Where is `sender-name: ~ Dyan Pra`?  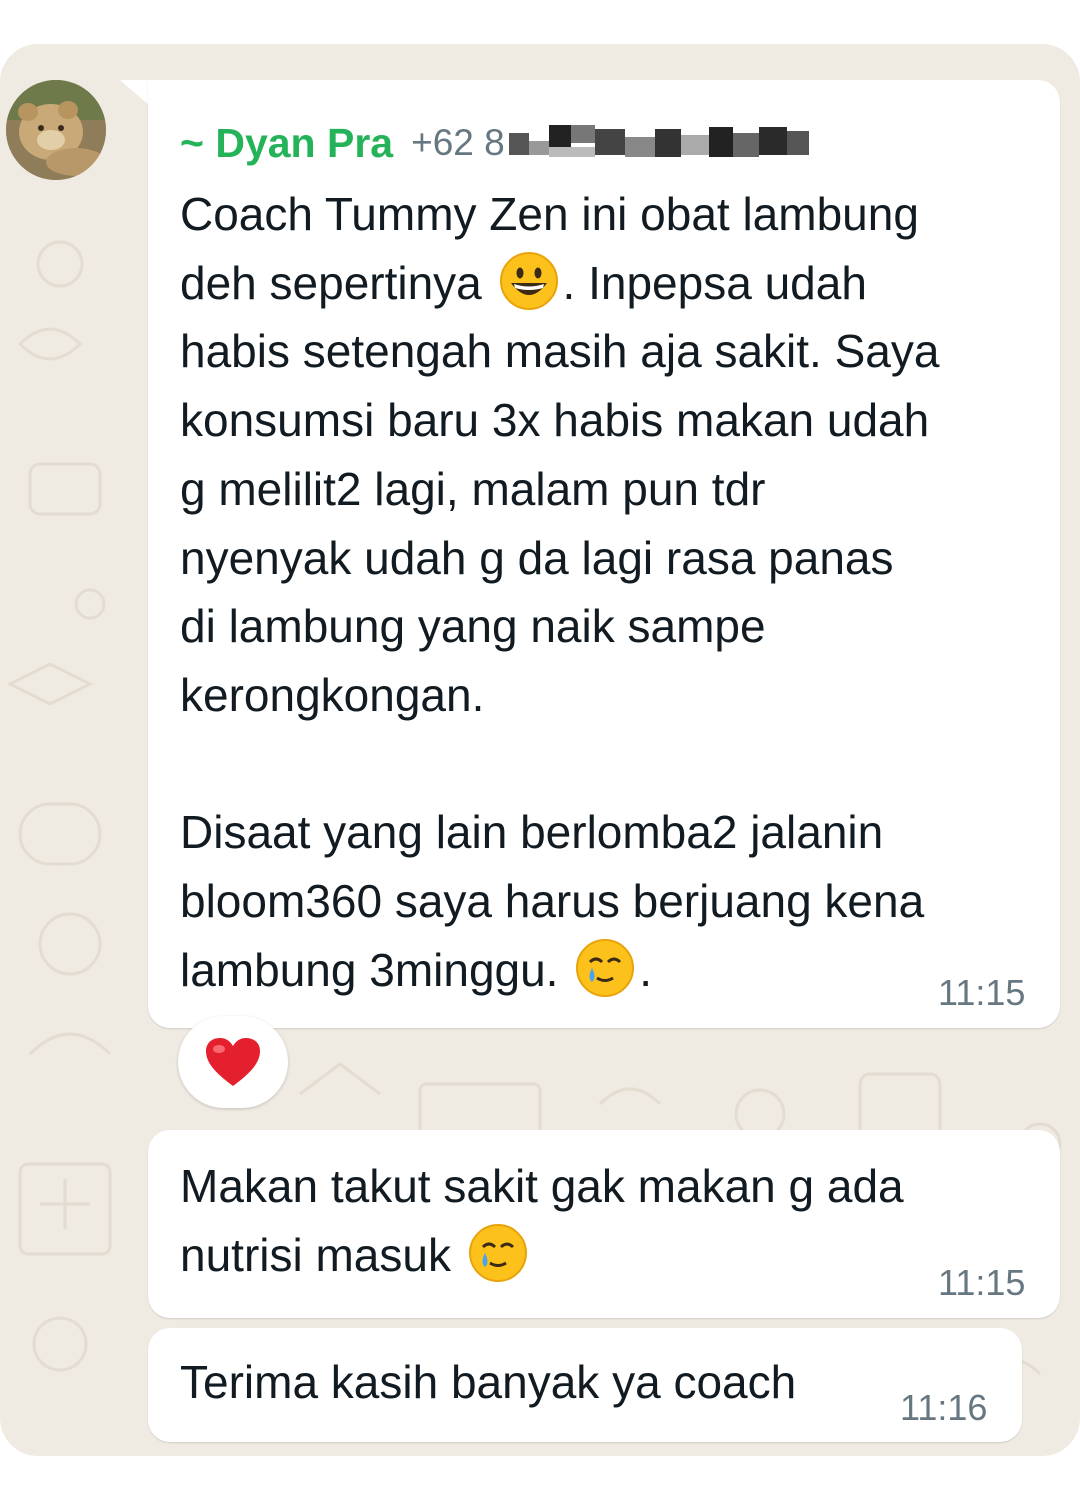 sender-name: ~ Dyan Pra is located at coordinates (286, 143).